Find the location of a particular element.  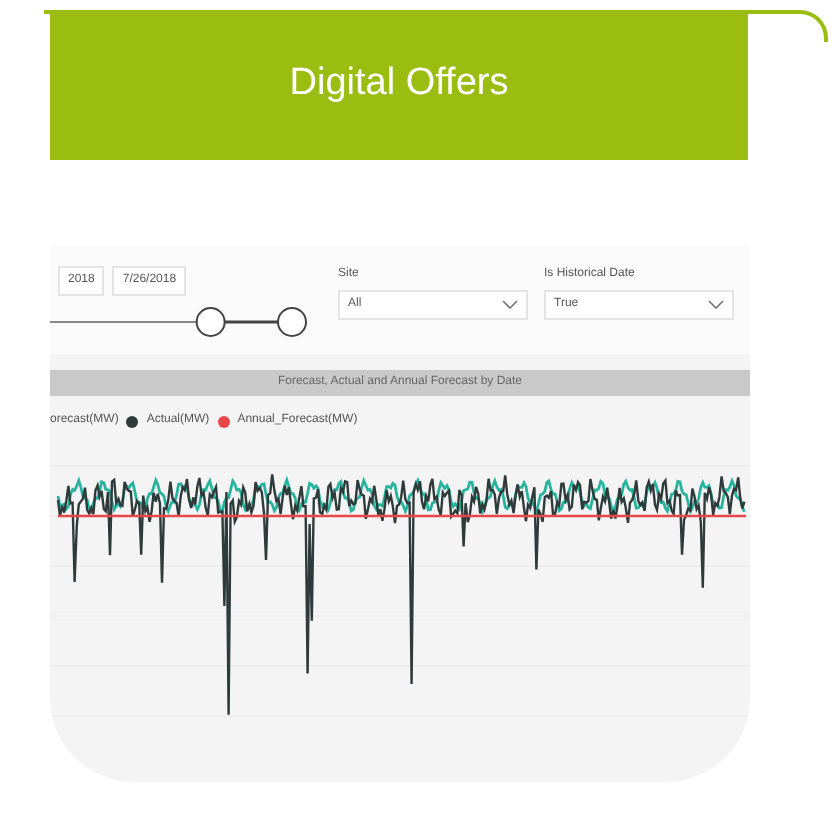

header-title: Digital Offers is located at coordinates (399, 84).